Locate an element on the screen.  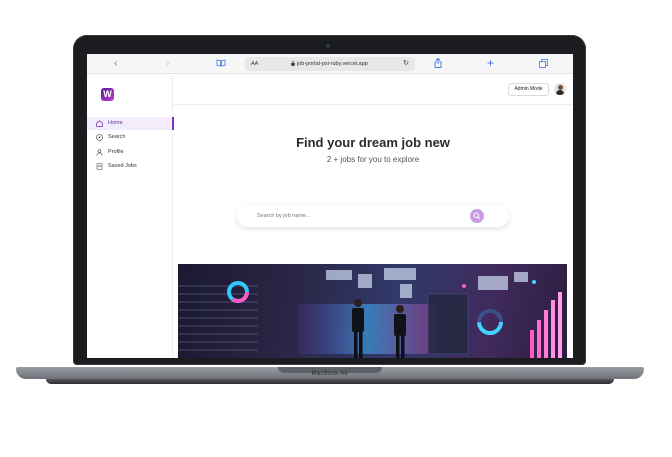
search-icon is located at coordinates (477, 216).